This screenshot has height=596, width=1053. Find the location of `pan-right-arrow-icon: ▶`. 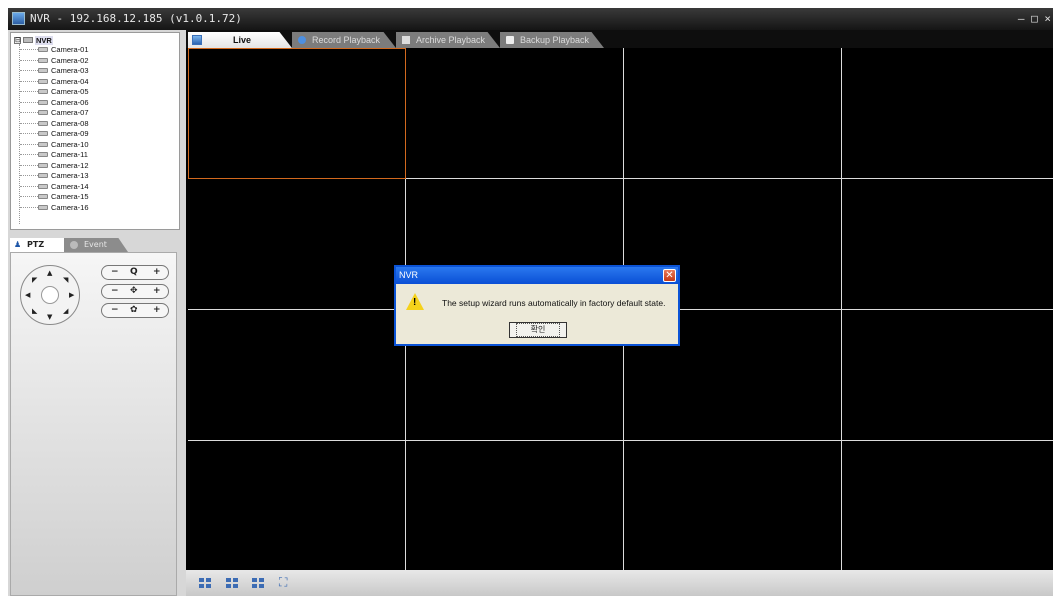

pan-right-arrow-icon: ▶ is located at coordinates (71, 295).